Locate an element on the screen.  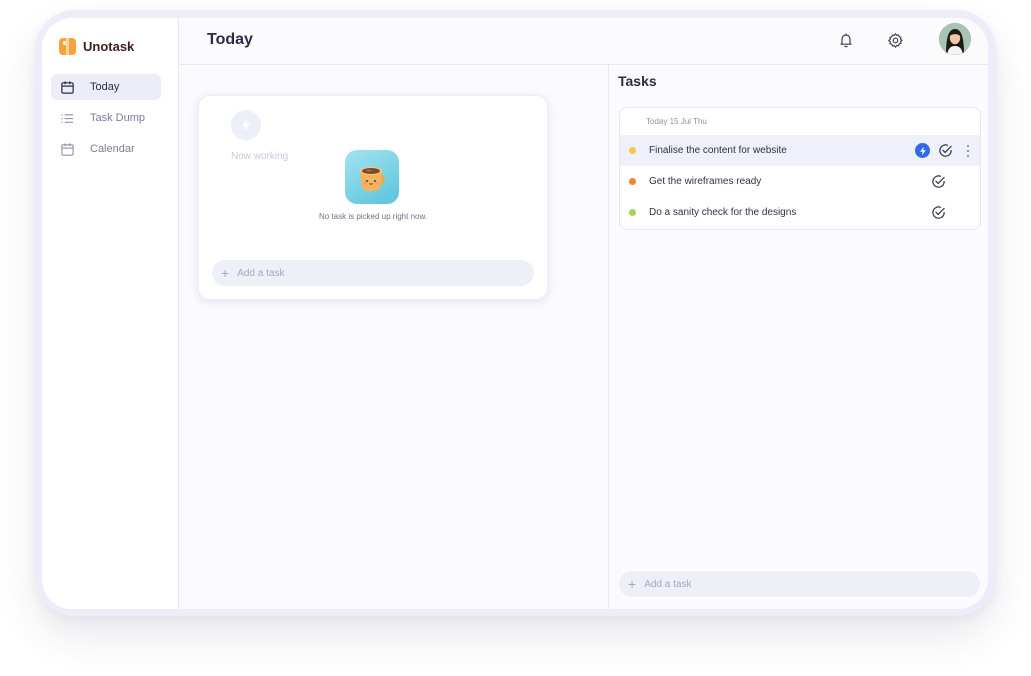
list-icon is located at coordinates (67, 118).